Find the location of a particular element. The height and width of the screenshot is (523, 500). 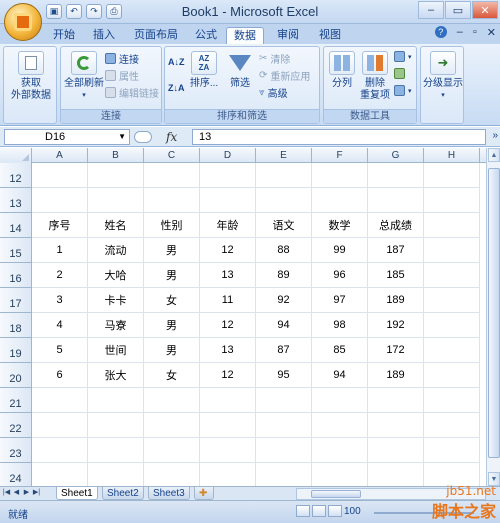

table-cell: 89 is located at coordinates (284, 275).